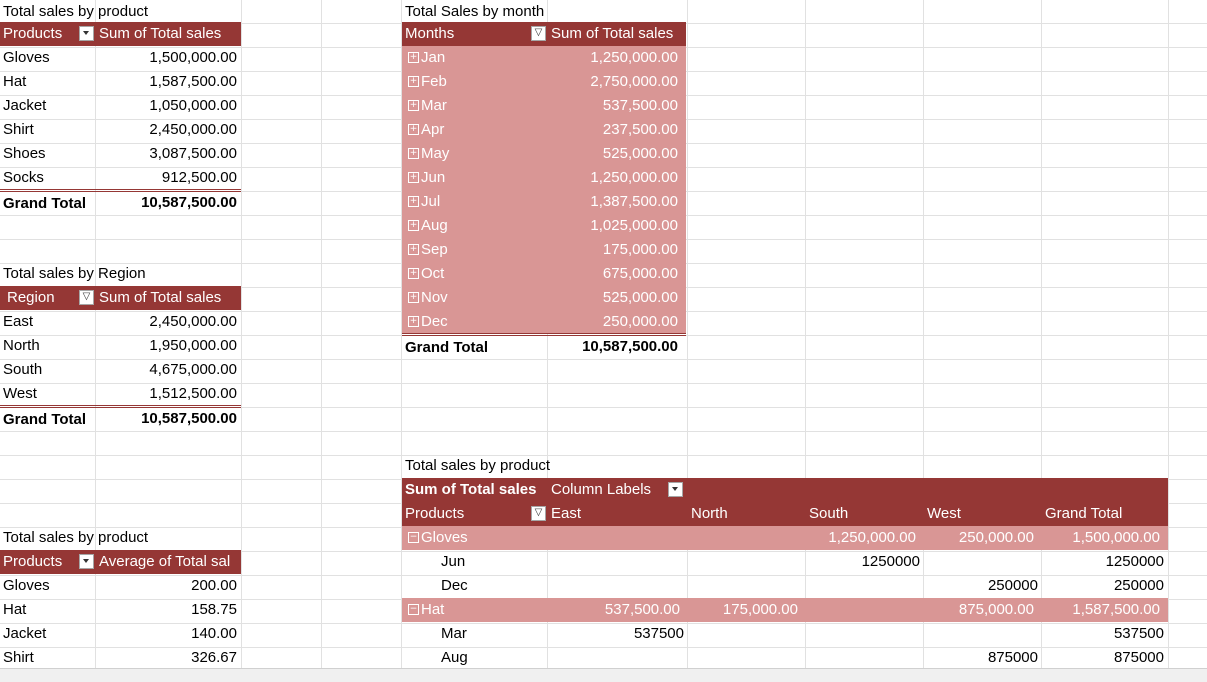 This screenshot has height=682, width=1207. What do you see at coordinates (618, 490) in the screenshot?
I see `pivot-cross-column-labels: Column Labels` at bounding box center [618, 490].